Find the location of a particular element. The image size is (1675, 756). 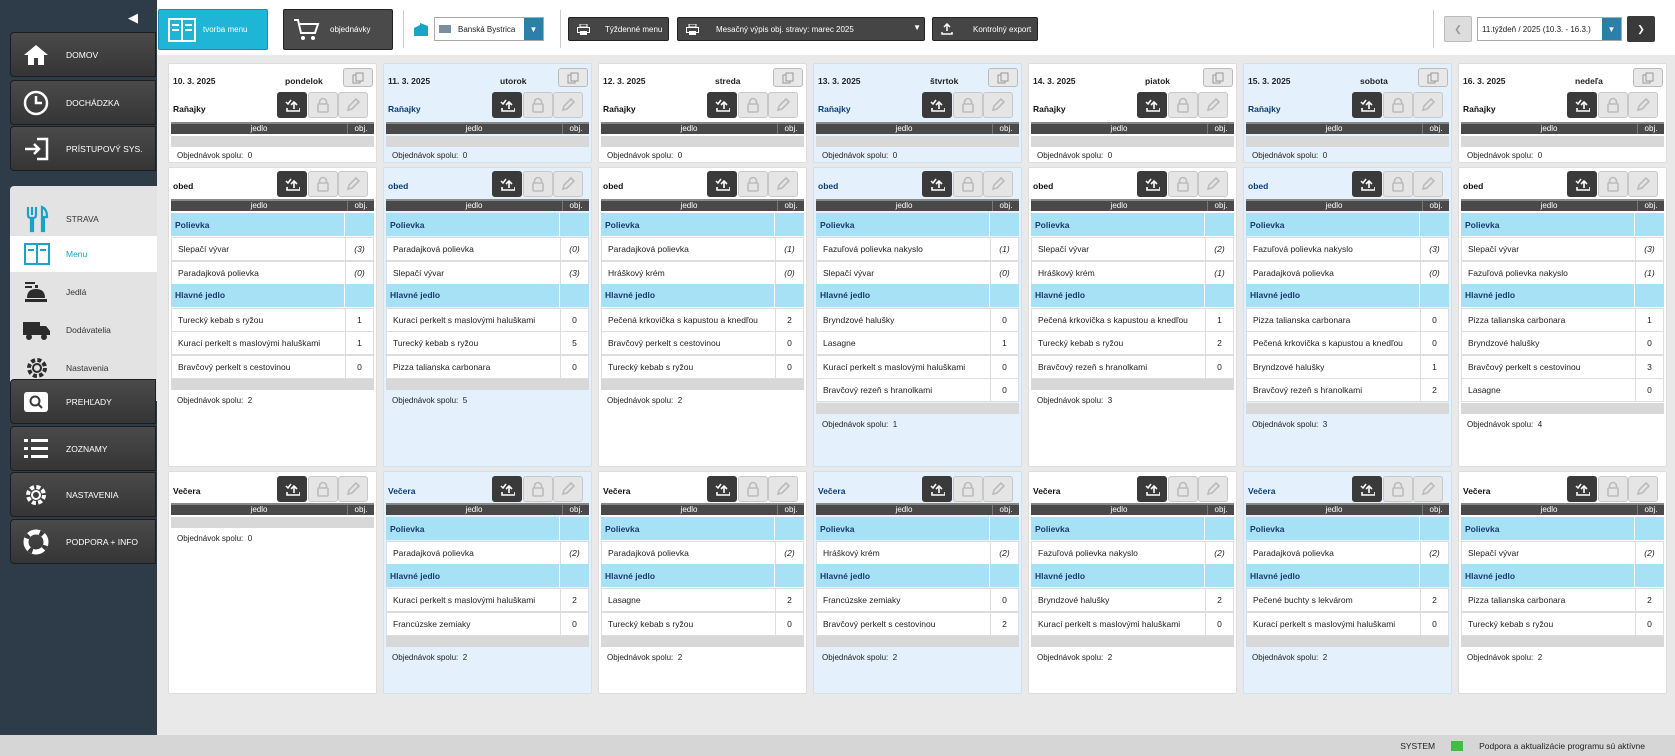

table-row: Kurací perkelt s maslovými haluškami 2 is located at coordinates (487, 600).